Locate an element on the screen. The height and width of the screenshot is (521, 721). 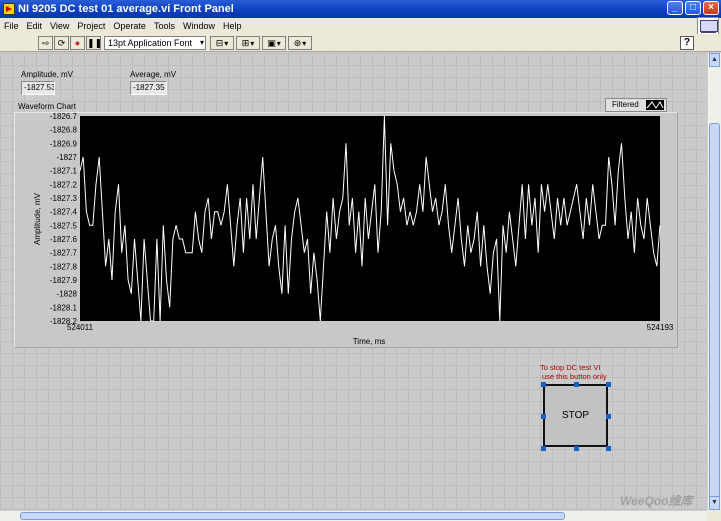
menu-view: View is located at coordinates (59, 26).